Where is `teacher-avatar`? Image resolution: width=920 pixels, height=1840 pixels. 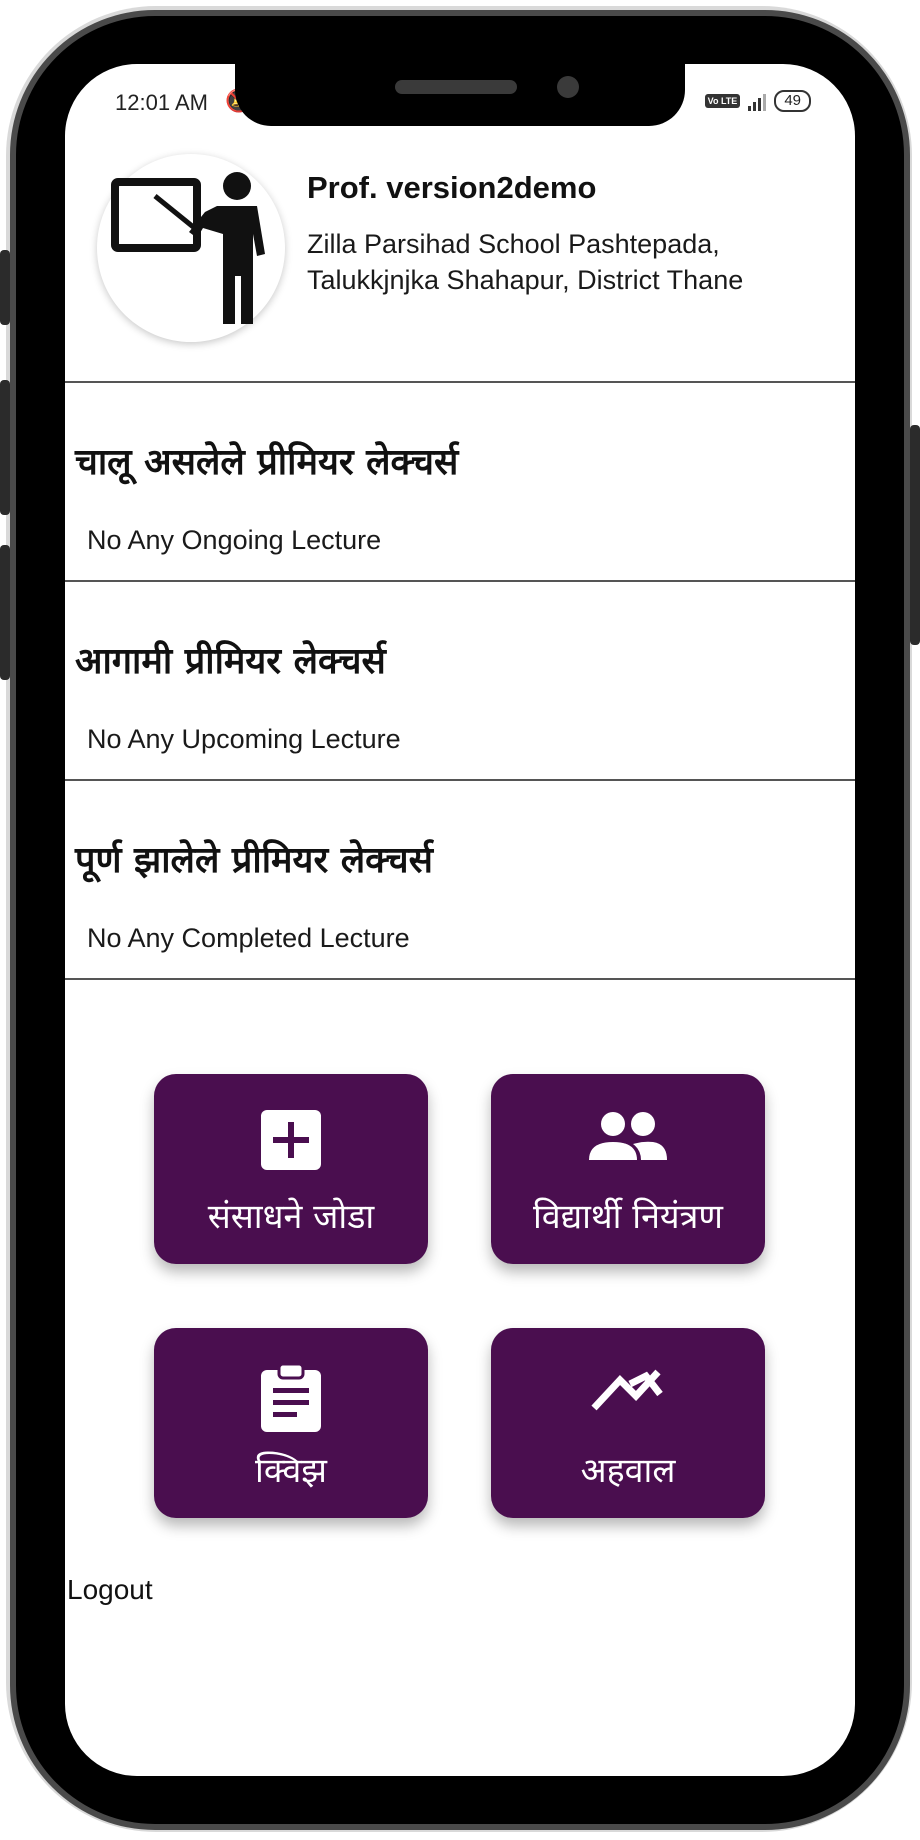
teacher-avatar is located at coordinates (191, 248).